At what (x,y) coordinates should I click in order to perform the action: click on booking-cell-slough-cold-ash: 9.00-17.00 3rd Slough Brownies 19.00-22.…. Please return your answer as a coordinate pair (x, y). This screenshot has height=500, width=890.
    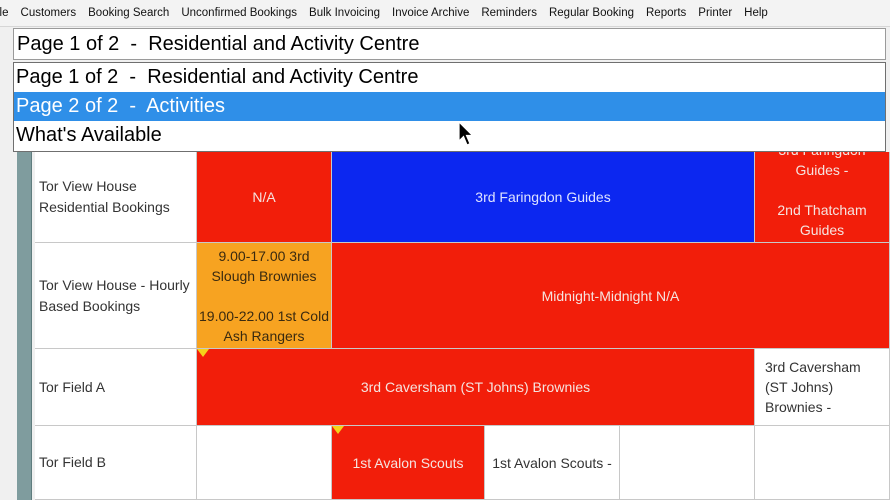
    Looking at the image, I should click on (264, 296).